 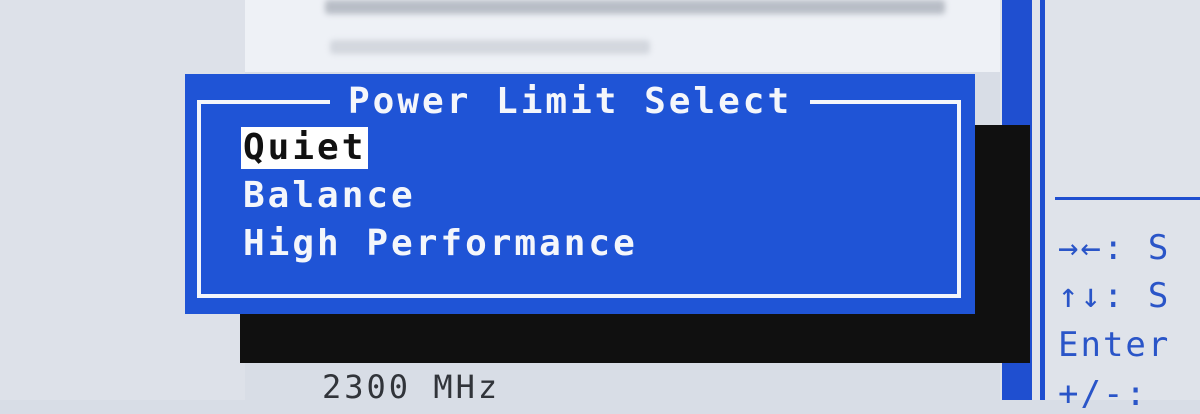 I want to click on option-balance: Balance, so click(x=329, y=196).